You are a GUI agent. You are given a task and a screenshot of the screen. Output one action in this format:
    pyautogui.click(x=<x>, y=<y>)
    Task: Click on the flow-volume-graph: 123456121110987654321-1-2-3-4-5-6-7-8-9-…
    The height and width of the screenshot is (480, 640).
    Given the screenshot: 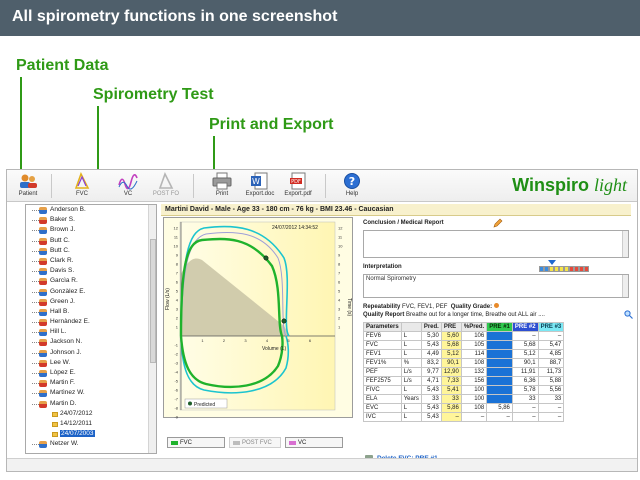 What is the action you would take?
    pyautogui.click(x=258, y=318)
    